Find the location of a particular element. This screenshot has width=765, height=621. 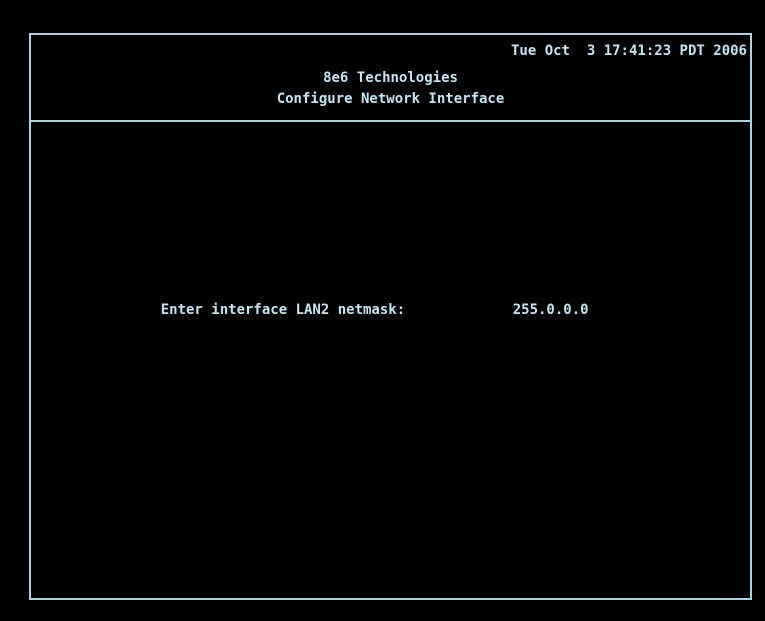

company-name: 8e6 Technologies is located at coordinates (390, 78).